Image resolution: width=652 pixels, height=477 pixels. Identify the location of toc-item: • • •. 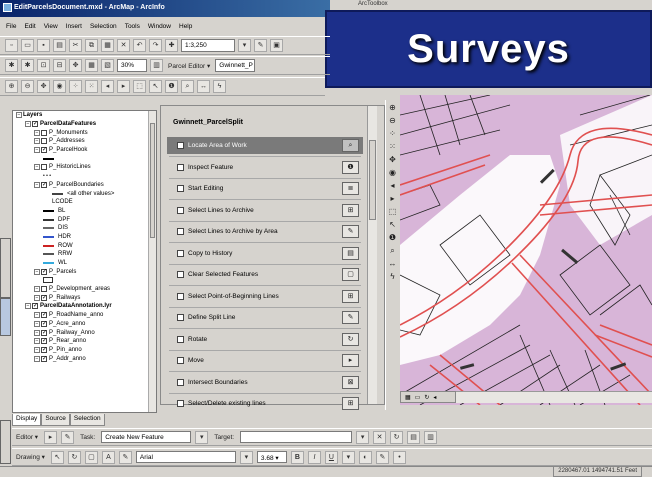
(84, 176).